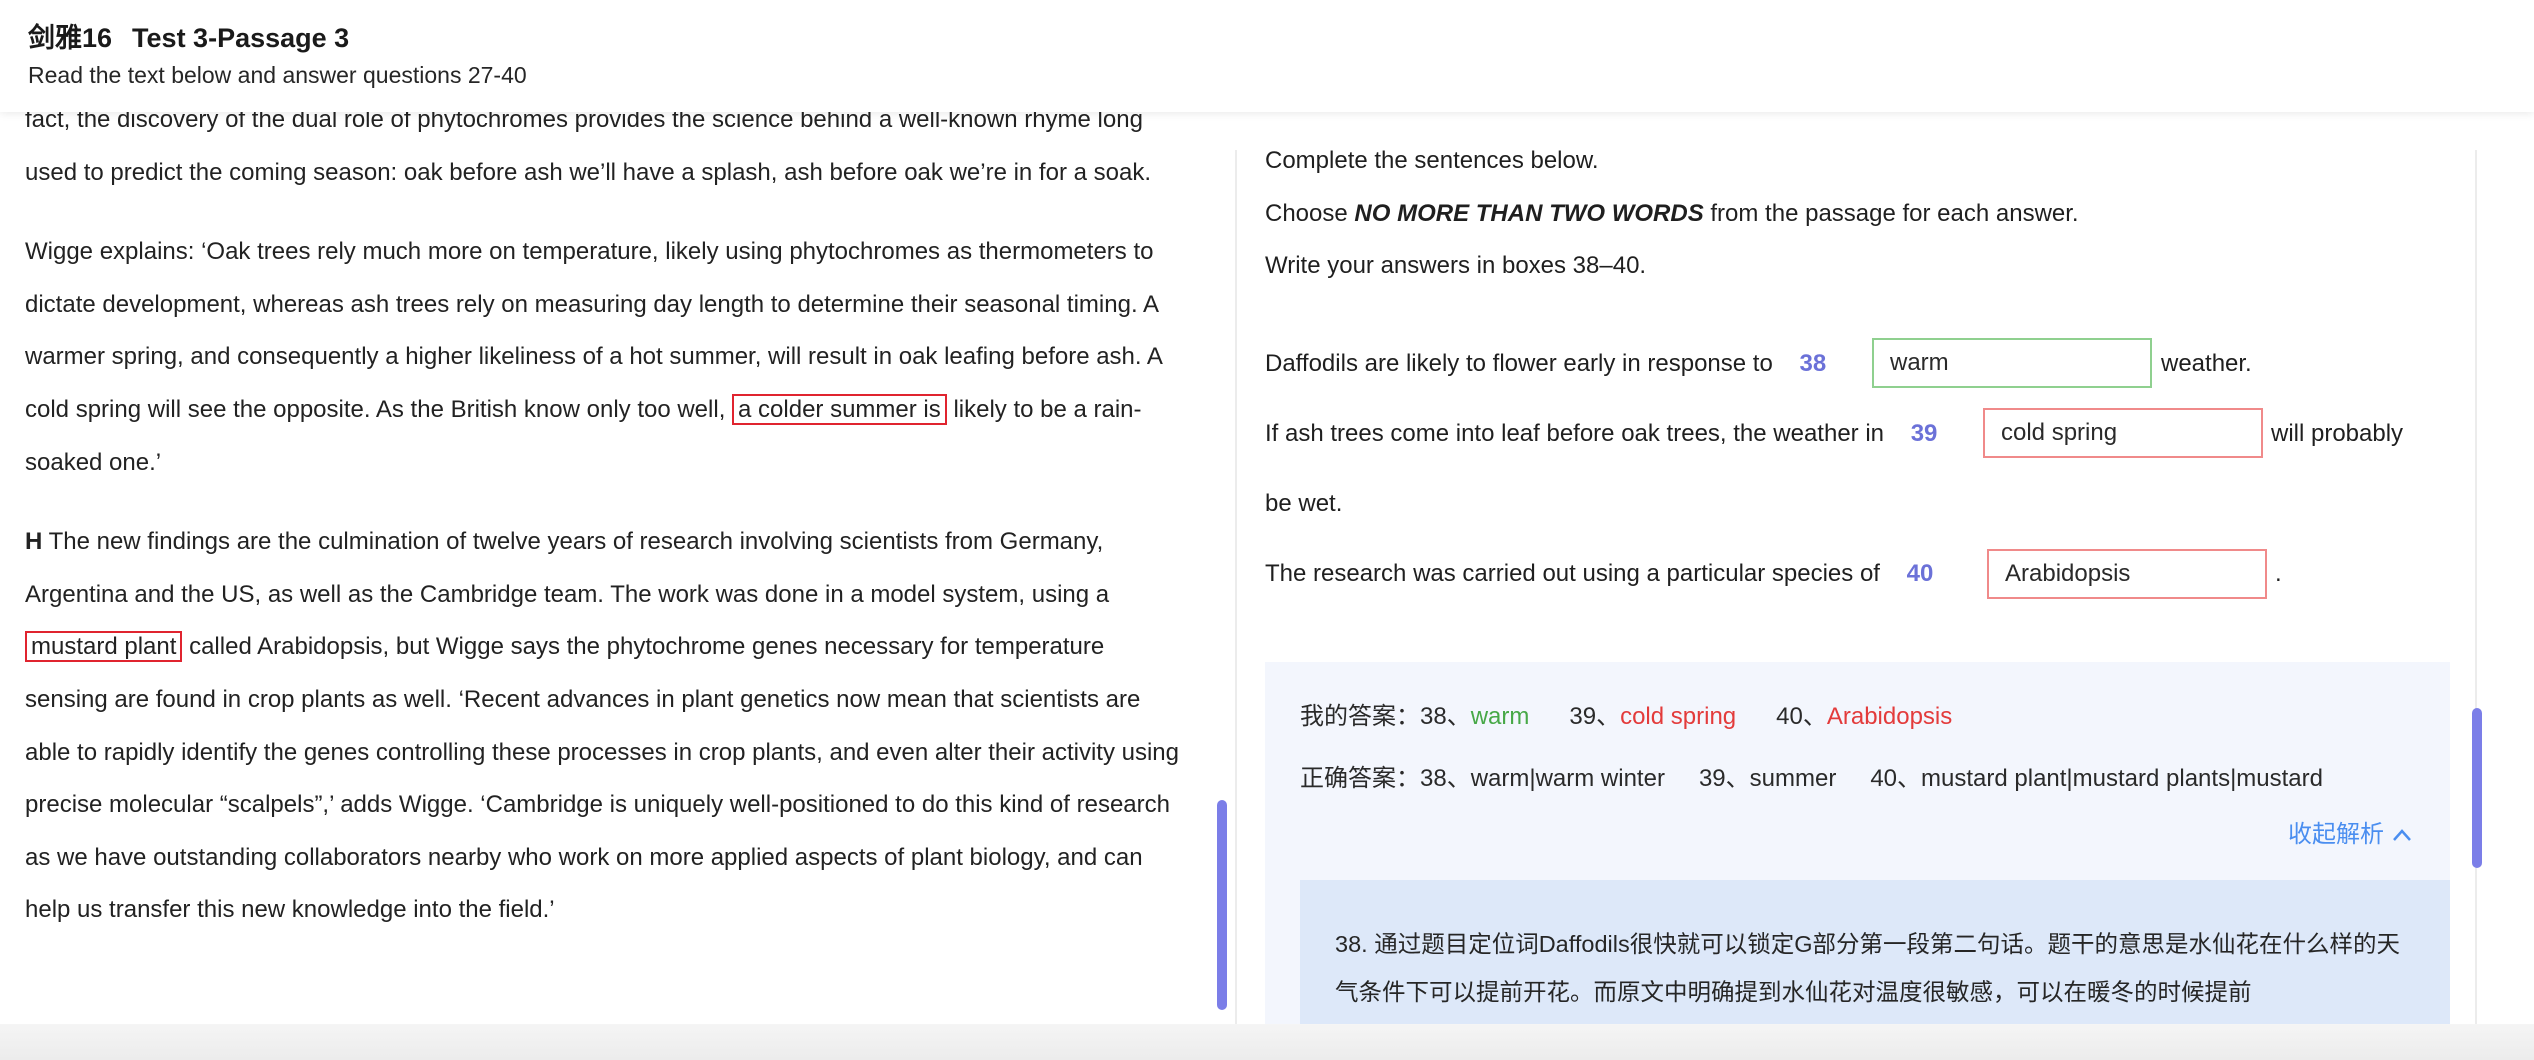 This screenshot has height=1060, width=2534. What do you see at coordinates (1306, 213) in the screenshot?
I see `instruction-text: Choose` at bounding box center [1306, 213].